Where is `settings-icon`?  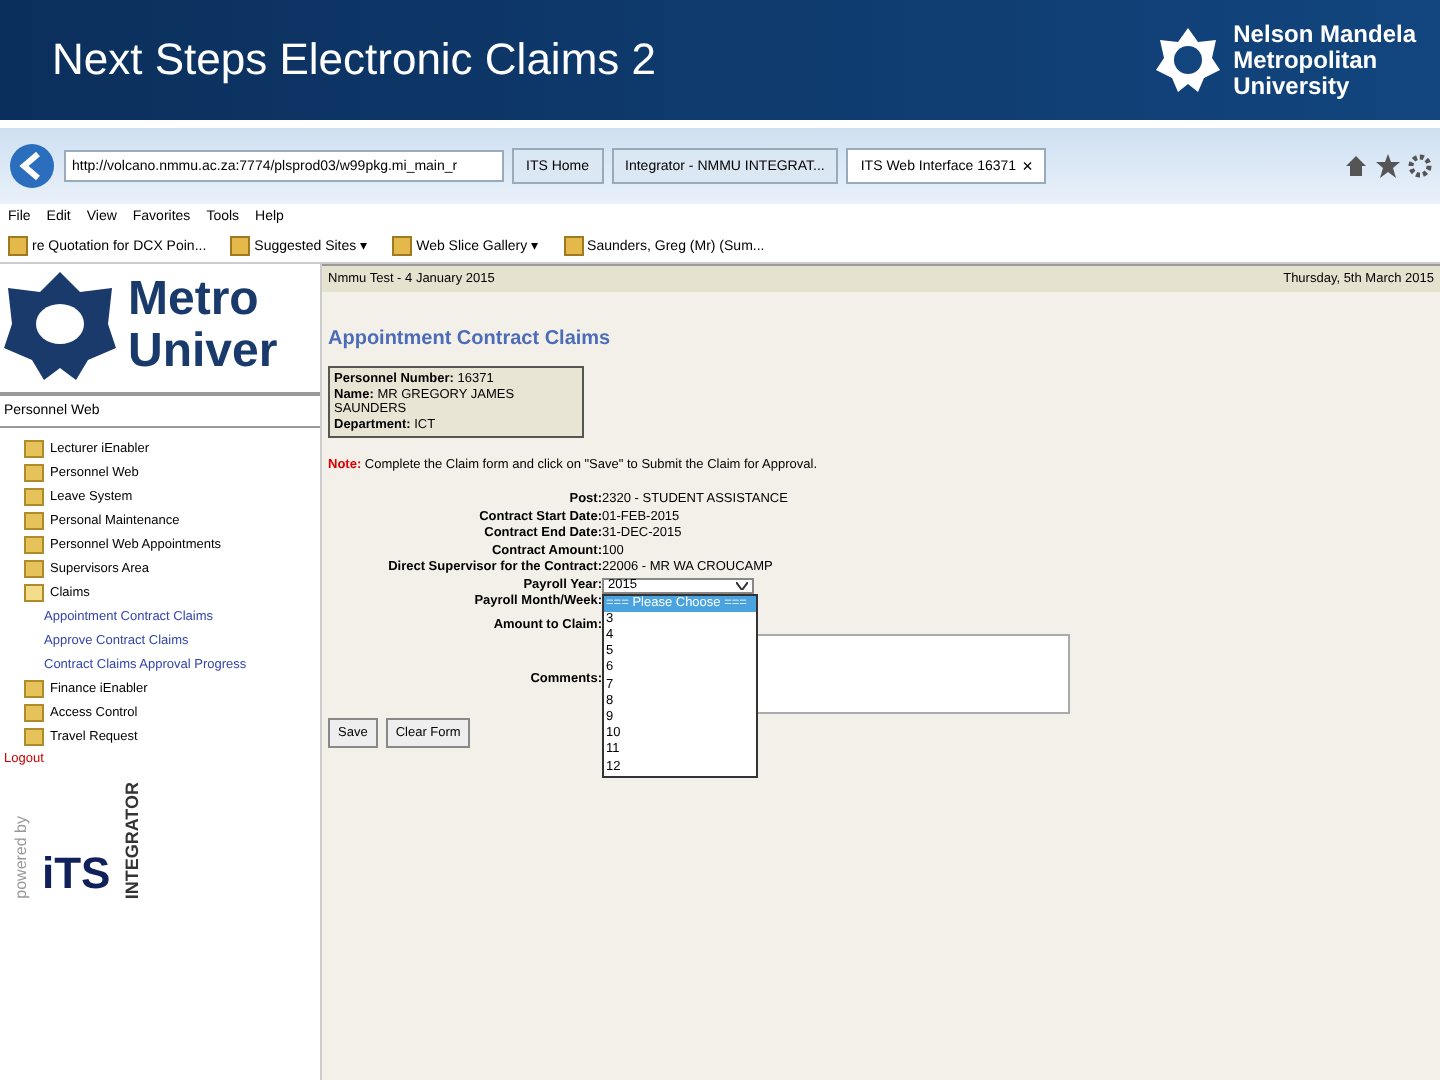
settings-icon is located at coordinates (1420, 166).